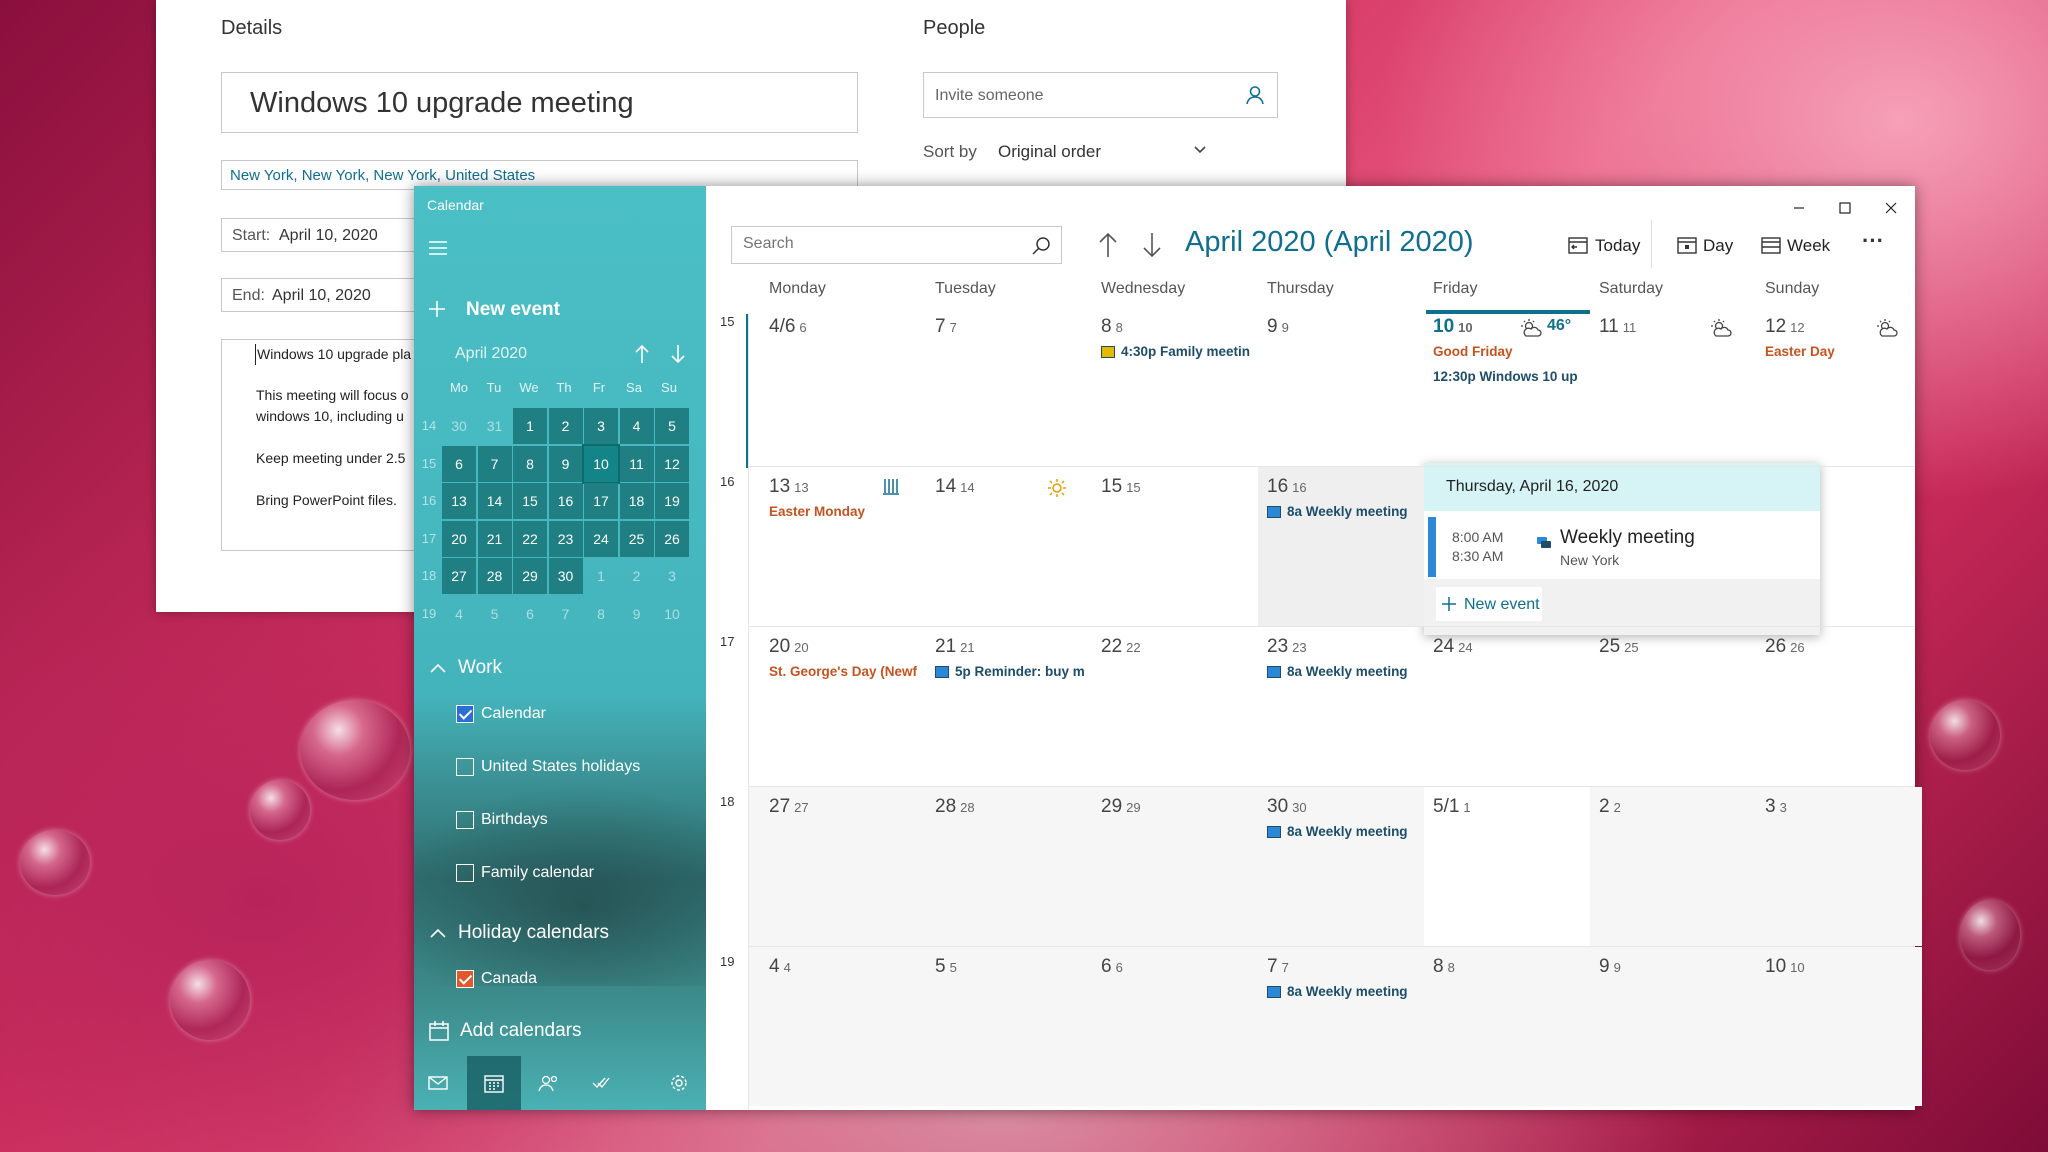 This screenshot has height=1152, width=2048. Describe the element at coordinates (1175, 546) in the screenshot. I see `day-cell: 15 15` at that location.